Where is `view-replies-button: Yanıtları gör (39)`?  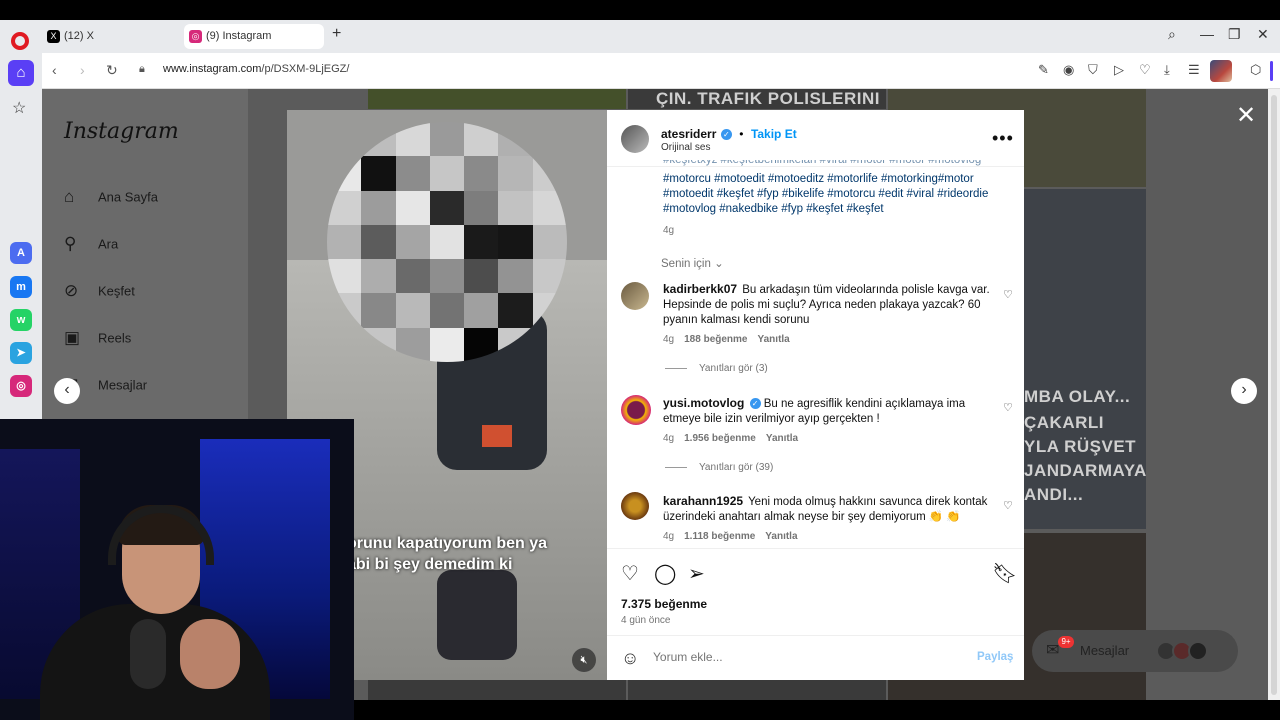 view-replies-button: Yanıtları gör (39) is located at coordinates (719, 467).